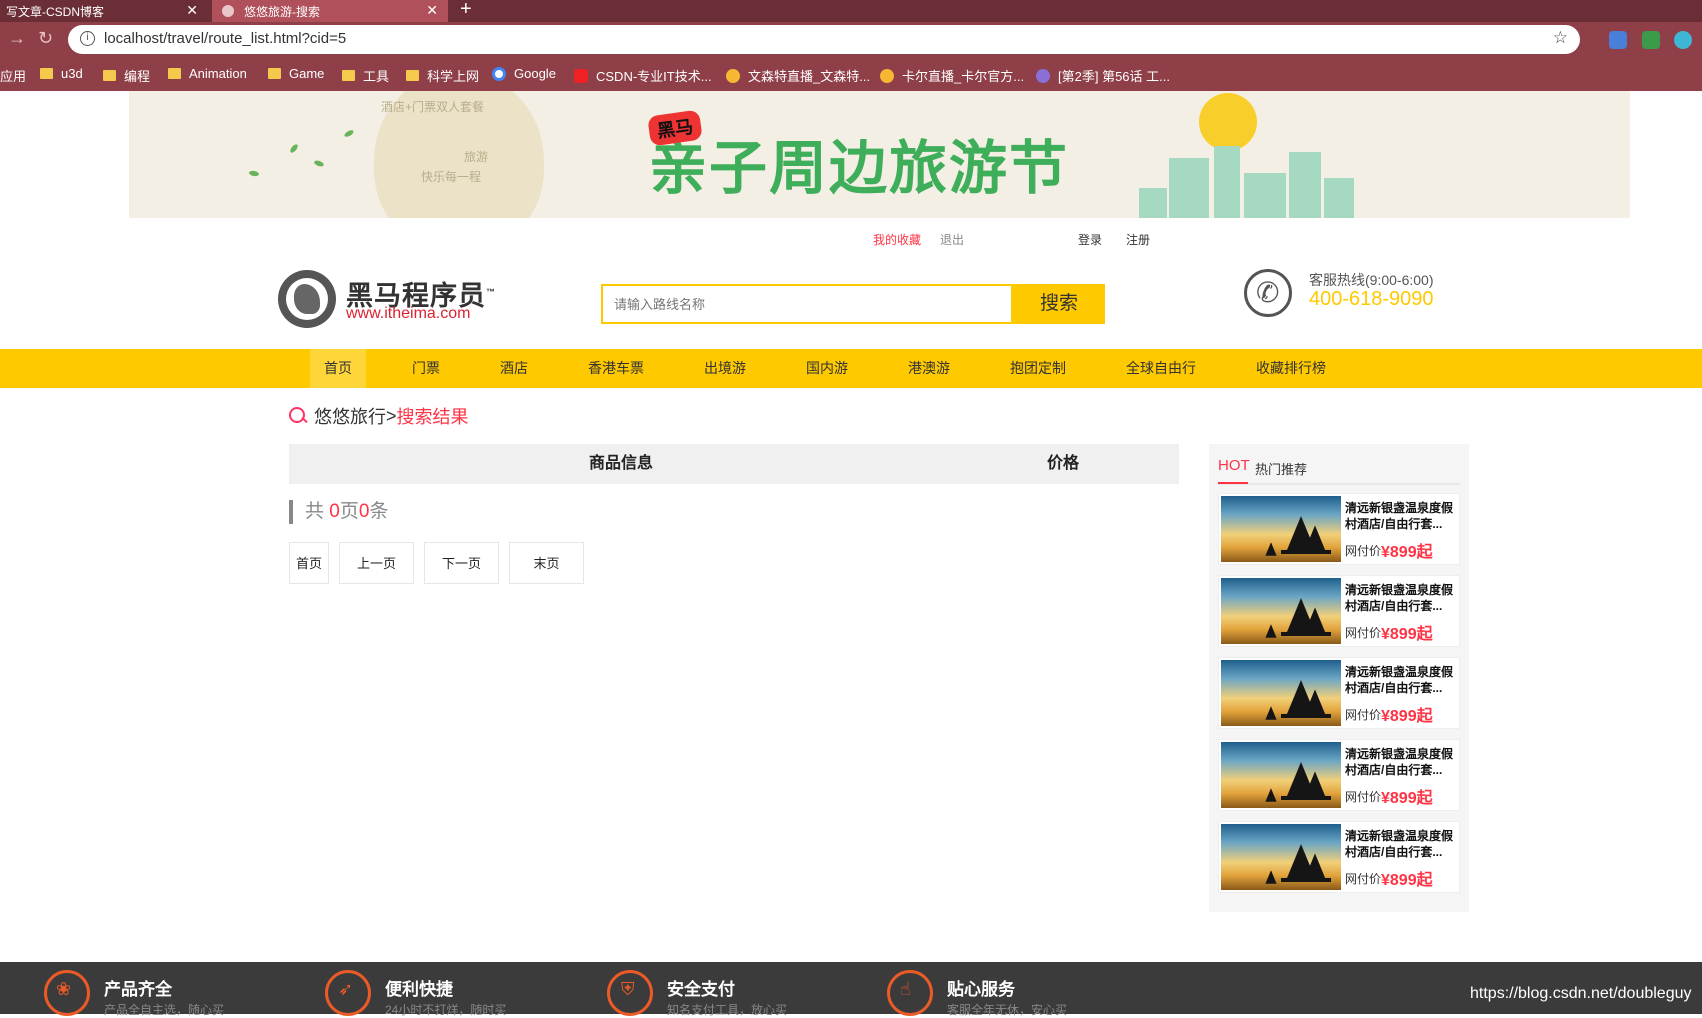 Image resolution: width=1702 pixels, height=1018 pixels. Describe the element at coordinates (1291, 368) in the screenshot. I see `nav-favorites-rank: 收藏排行榜` at that location.